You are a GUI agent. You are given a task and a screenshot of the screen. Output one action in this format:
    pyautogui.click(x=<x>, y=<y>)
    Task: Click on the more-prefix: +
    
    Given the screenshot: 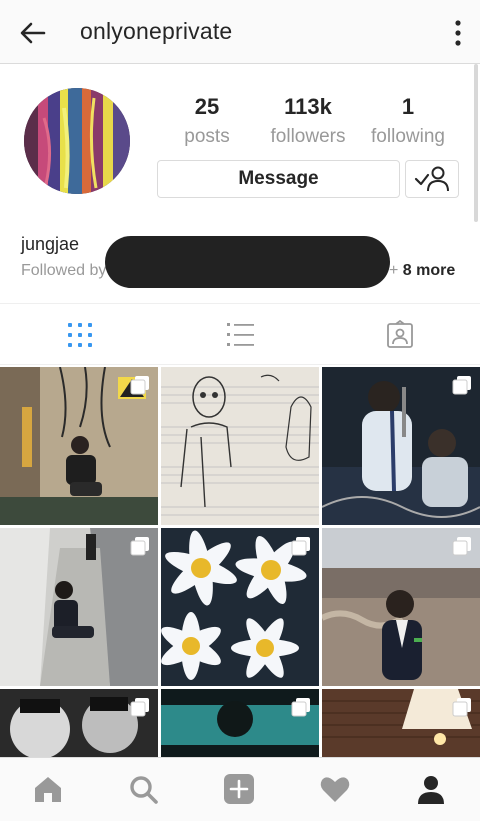 What is the action you would take?
    pyautogui.click(x=394, y=270)
    